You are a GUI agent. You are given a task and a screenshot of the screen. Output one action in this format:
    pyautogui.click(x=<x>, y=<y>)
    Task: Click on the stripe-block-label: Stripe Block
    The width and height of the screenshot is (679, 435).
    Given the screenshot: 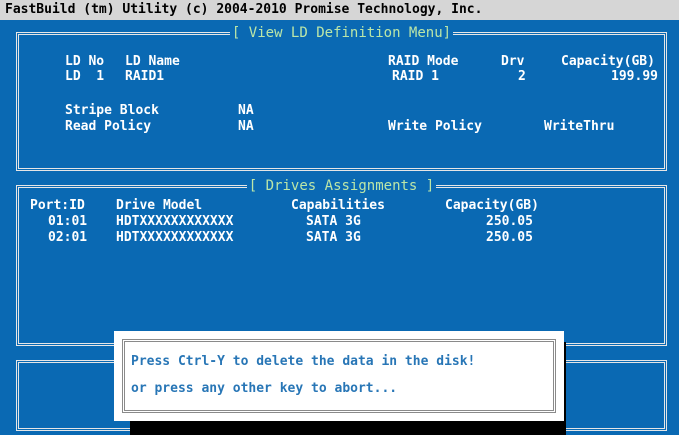 What is the action you would take?
    pyautogui.click(x=112, y=110)
    